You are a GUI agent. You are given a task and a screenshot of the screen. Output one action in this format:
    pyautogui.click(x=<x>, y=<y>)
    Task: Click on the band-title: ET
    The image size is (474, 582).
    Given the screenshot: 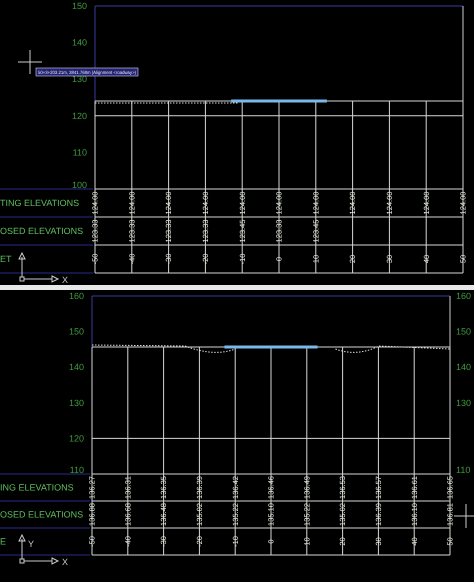 What is the action you would take?
    pyautogui.click(x=6, y=259)
    